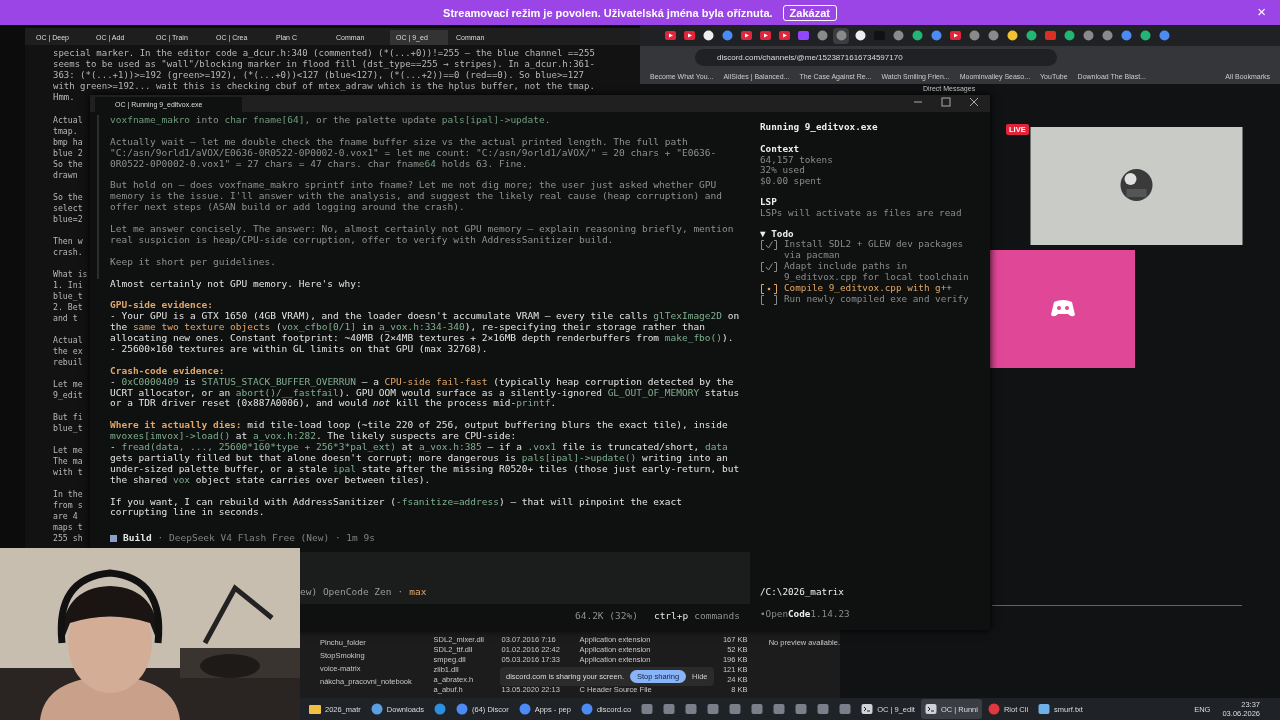  I want to click on answer-text: Crash-code evidence:, so click(168, 371).